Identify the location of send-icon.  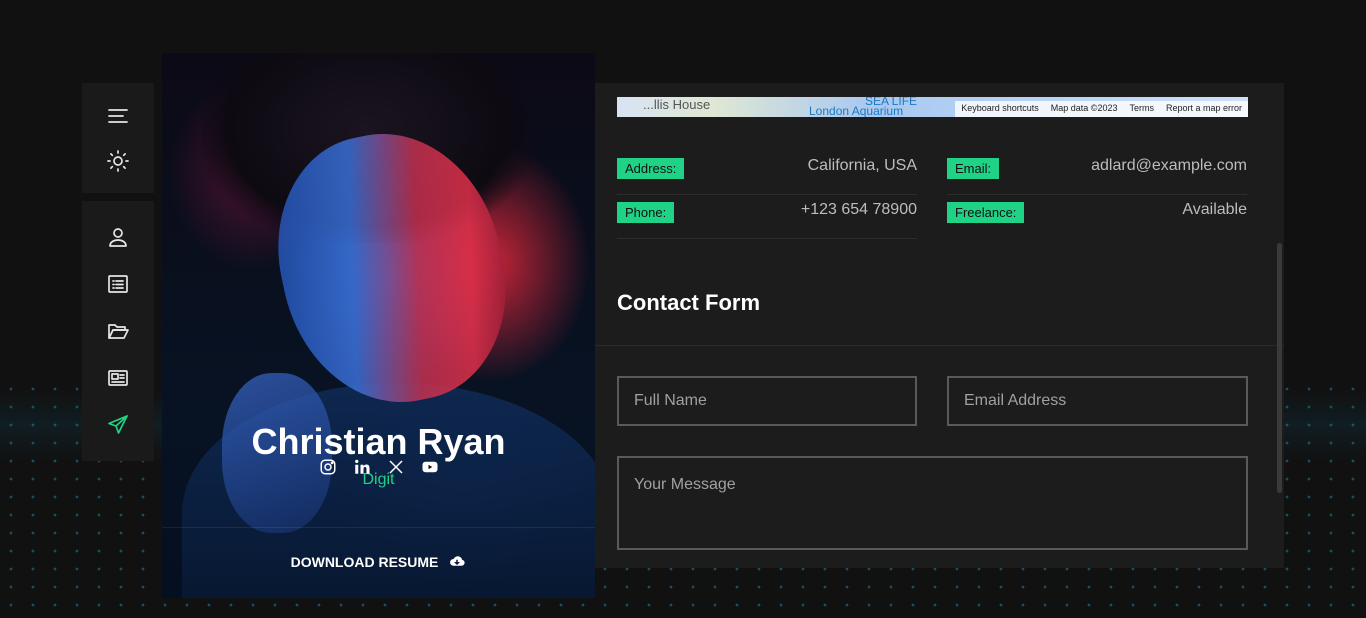
(118, 425).